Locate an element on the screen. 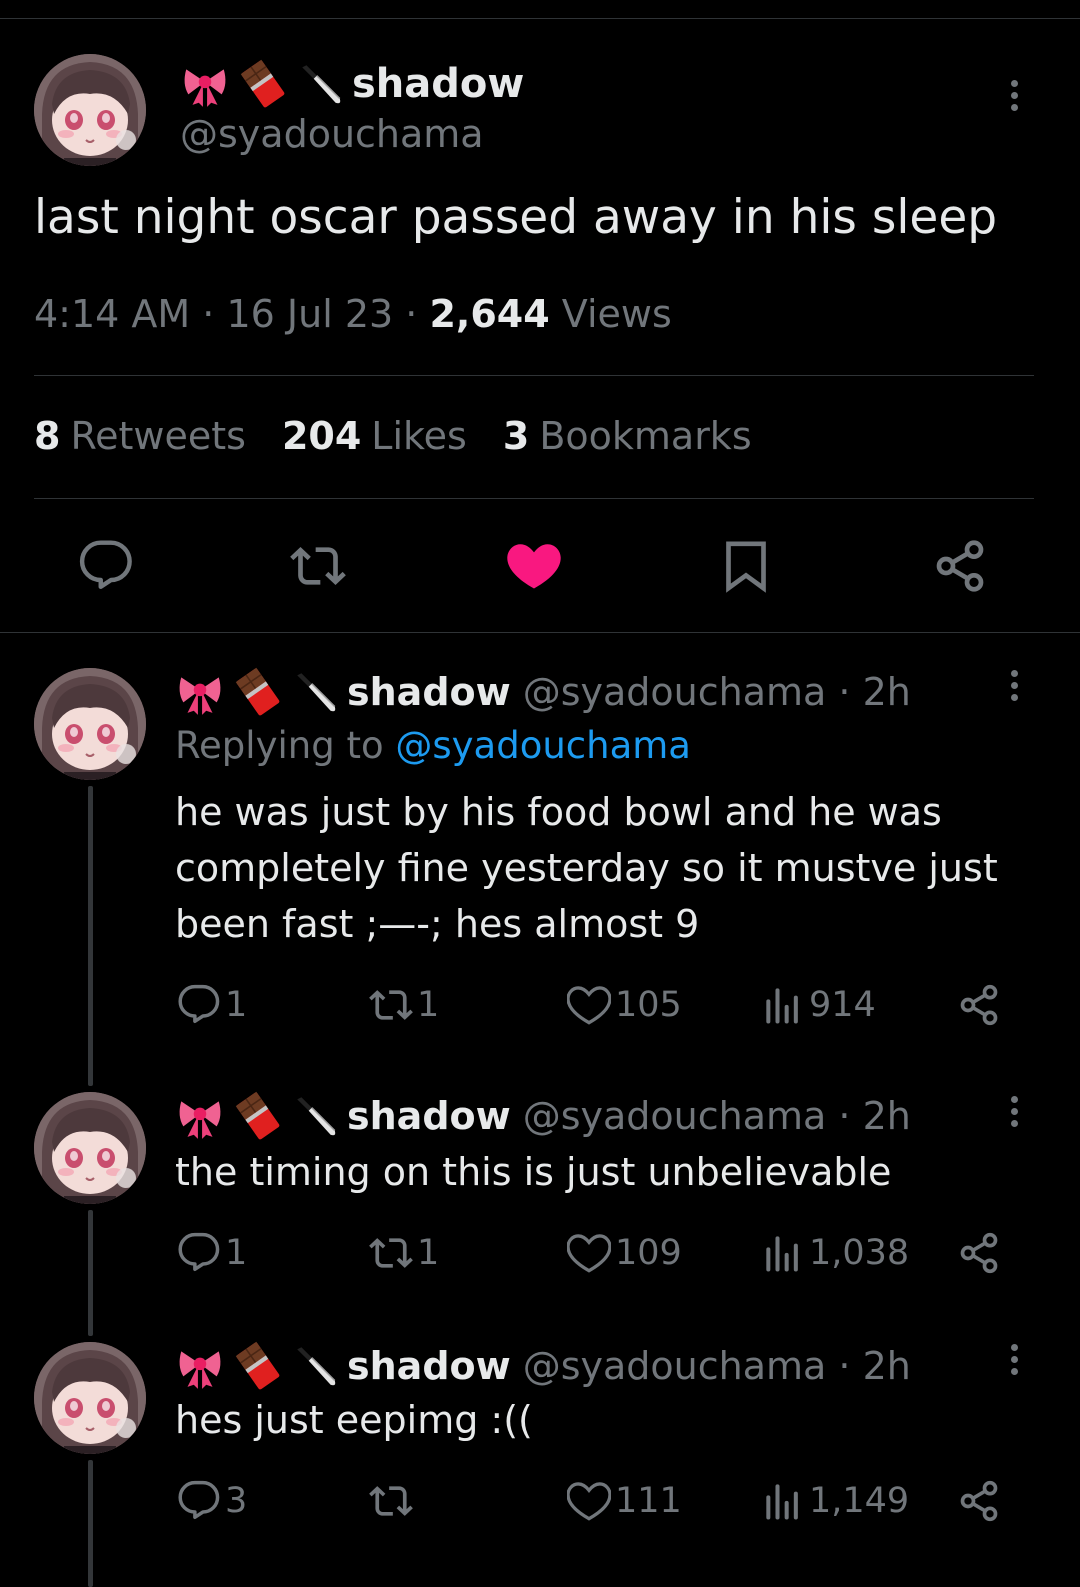 The height and width of the screenshot is (1587, 1080). reply-button: 3 is located at coordinates (212, 1501).